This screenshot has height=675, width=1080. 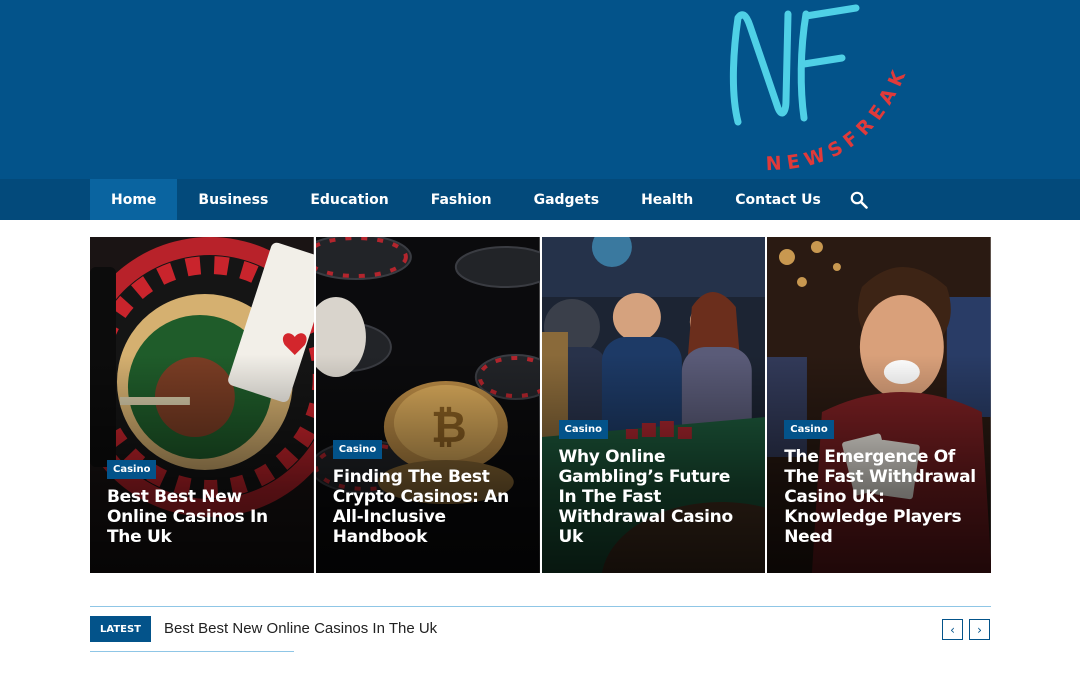 What do you see at coordinates (233, 199) in the screenshot?
I see `nav-item-business: Business` at bounding box center [233, 199].